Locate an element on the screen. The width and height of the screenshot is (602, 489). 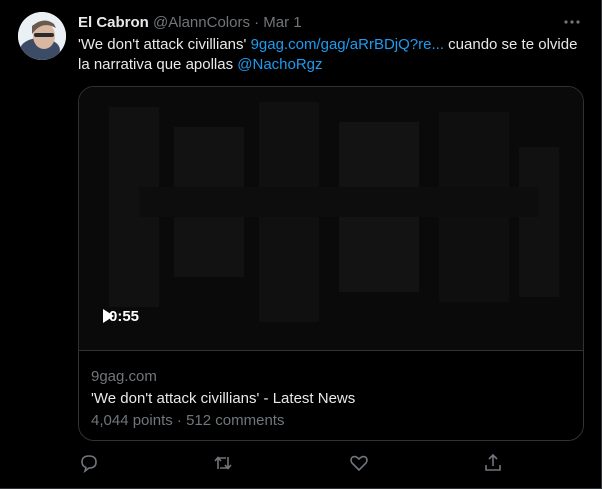
card-domain: 9gag.com is located at coordinates (124, 376).